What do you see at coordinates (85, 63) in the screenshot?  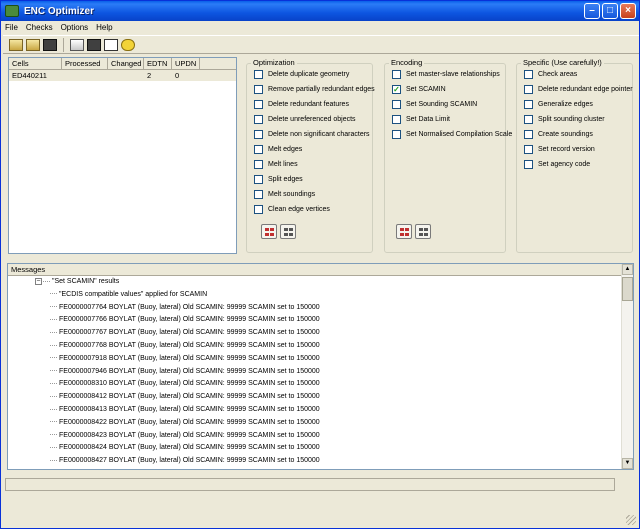 I see `column-processed: Processed` at bounding box center [85, 63].